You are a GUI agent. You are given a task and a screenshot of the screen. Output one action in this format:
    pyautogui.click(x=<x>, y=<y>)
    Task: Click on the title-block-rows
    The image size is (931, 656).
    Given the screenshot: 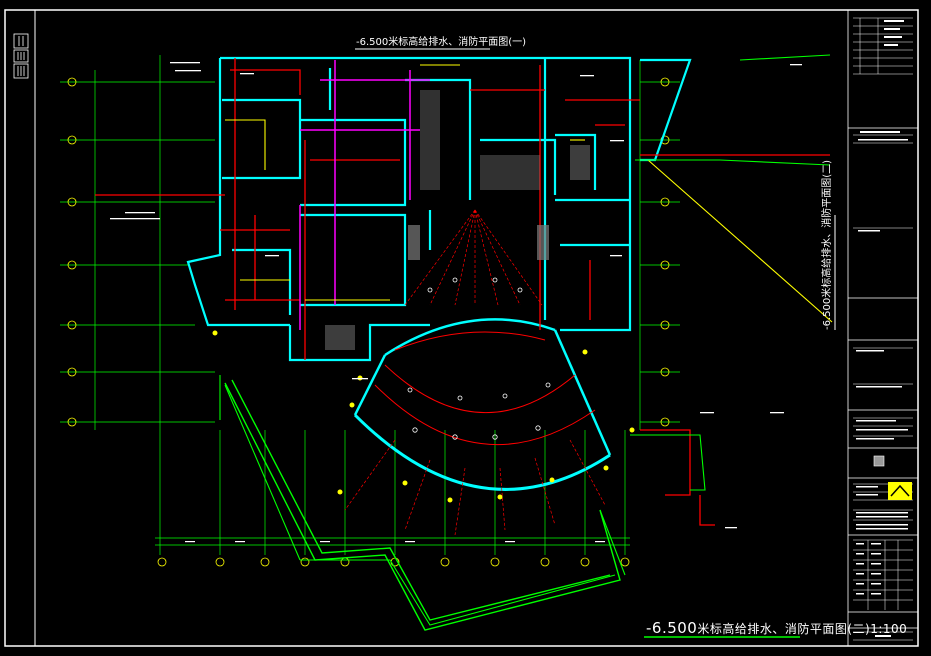 What is the action you would take?
    pyautogui.click(x=883, y=329)
    